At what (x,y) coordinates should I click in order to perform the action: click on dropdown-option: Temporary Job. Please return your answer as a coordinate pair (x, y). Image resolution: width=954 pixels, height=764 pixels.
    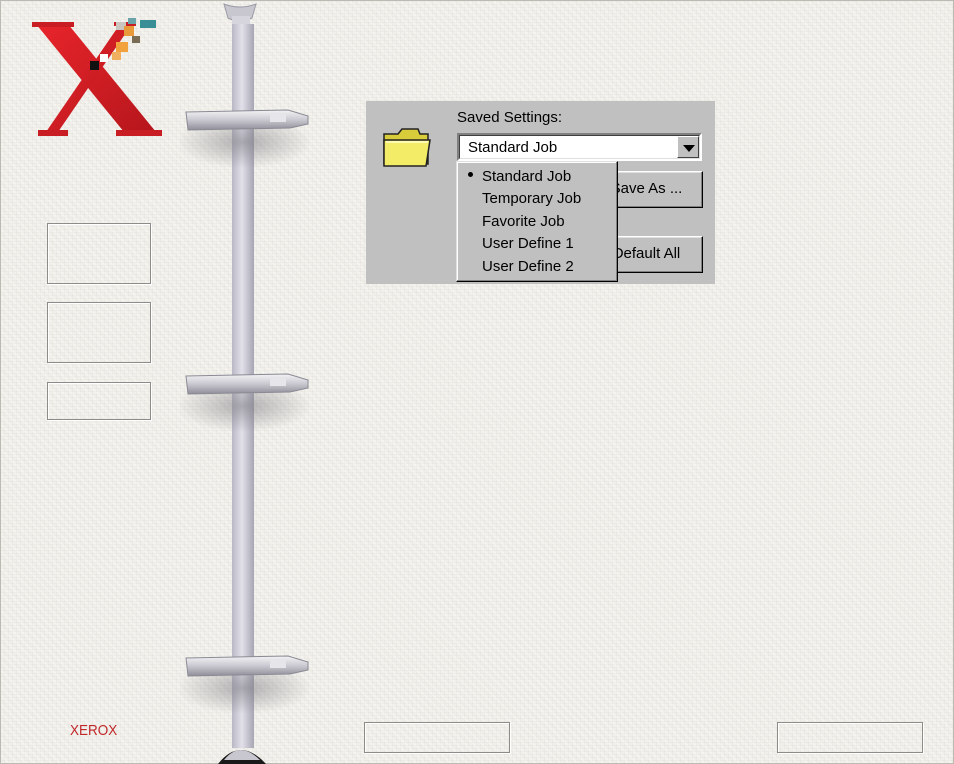
    Looking at the image, I should click on (531, 198).